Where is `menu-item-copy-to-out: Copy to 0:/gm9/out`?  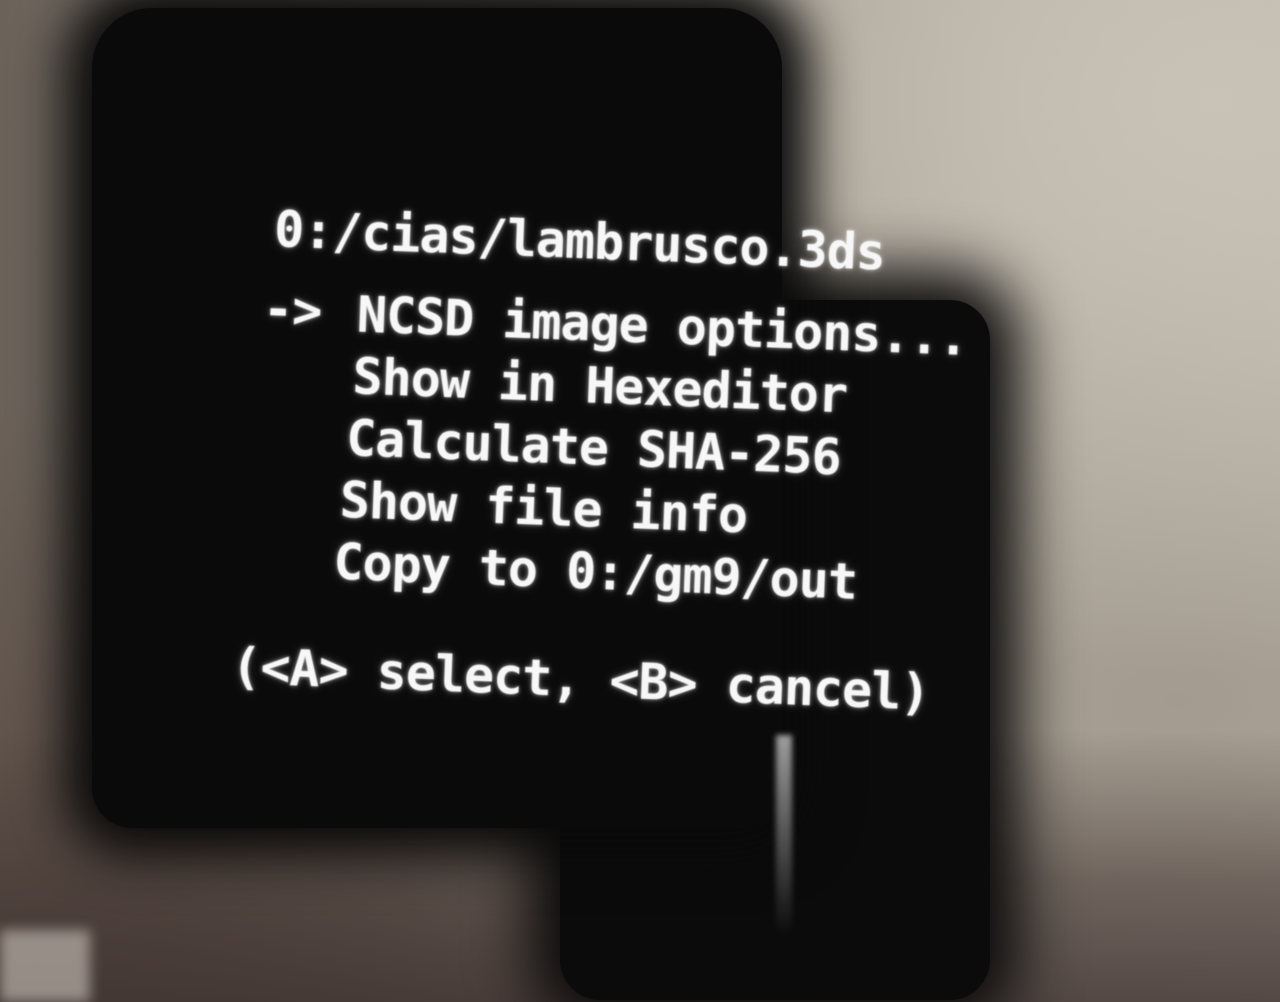
menu-item-copy-to-out: Copy to 0:/gm9/out is located at coordinates (595, 572).